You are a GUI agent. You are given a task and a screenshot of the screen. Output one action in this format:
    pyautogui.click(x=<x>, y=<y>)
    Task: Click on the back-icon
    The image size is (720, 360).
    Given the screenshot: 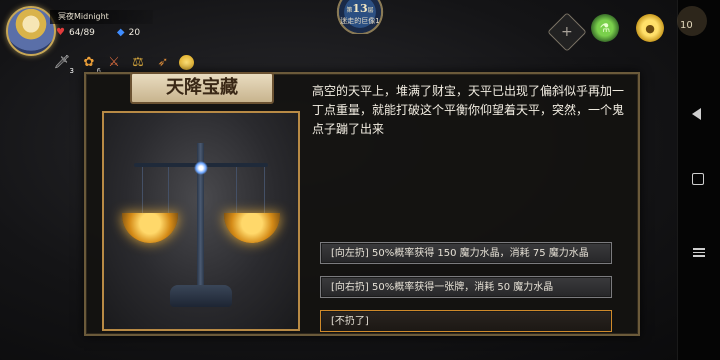 What is the action you would take?
    pyautogui.click(x=696, y=114)
    